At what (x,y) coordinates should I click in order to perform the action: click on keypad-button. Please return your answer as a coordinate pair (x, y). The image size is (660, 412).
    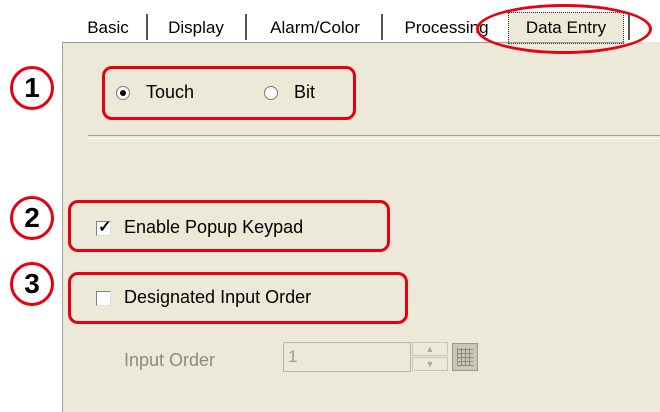
    Looking at the image, I should click on (465, 357).